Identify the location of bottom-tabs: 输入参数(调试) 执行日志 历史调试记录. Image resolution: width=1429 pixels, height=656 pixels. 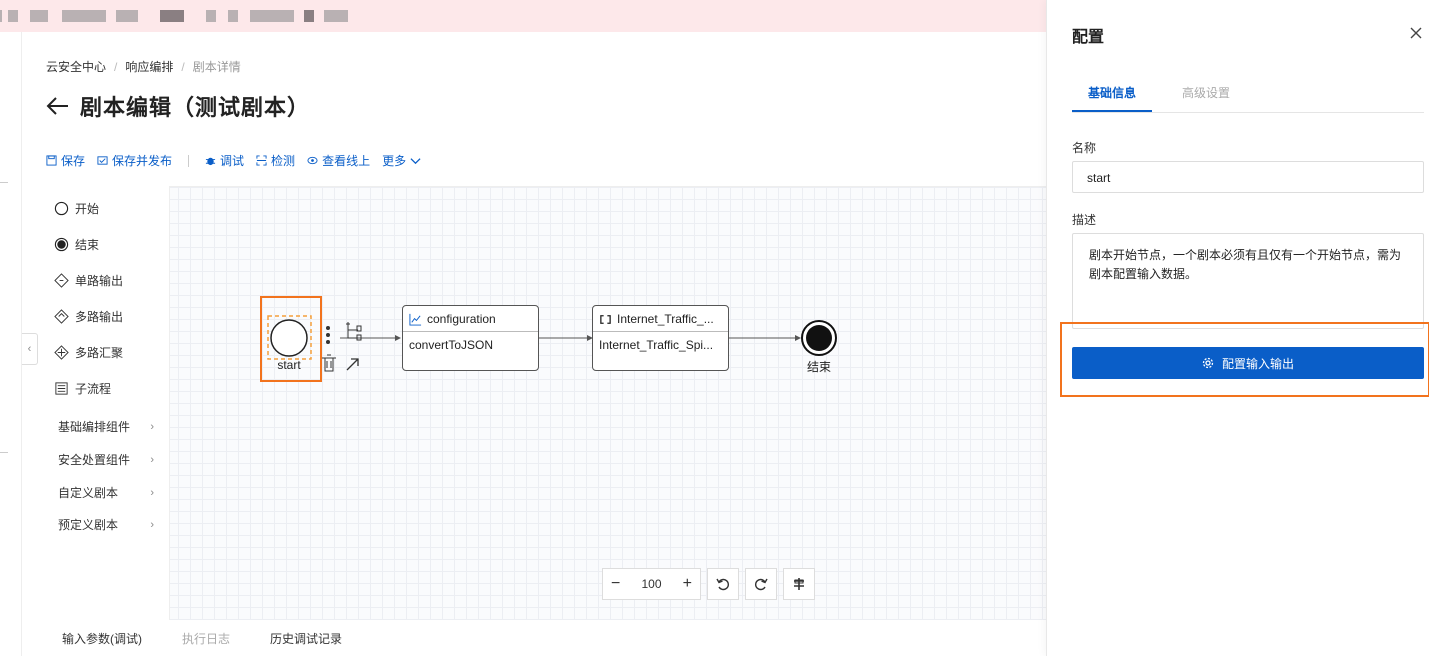
(546, 638).